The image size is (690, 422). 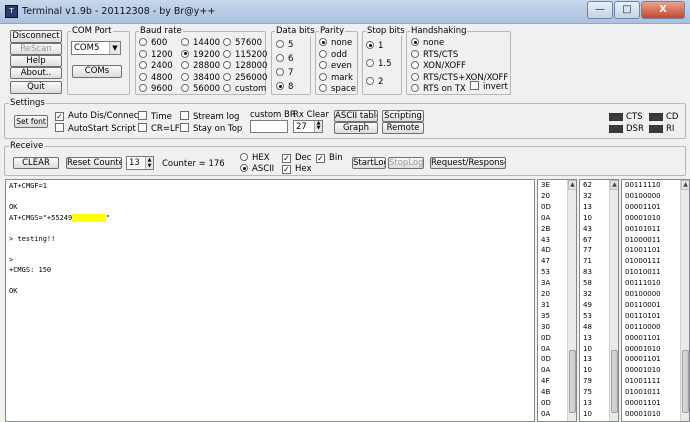 I want to click on bin-scrollbar: ▲, so click(x=684, y=300).